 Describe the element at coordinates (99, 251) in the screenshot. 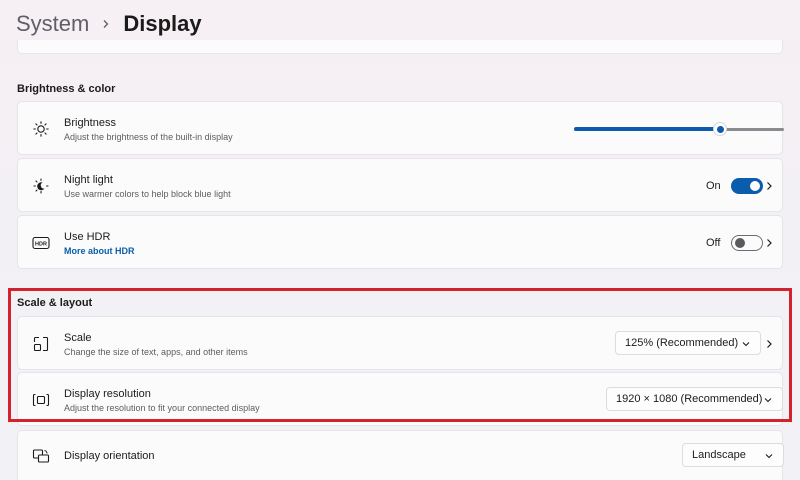

I see `more-about-hdr-link: More about HDR` at that location.